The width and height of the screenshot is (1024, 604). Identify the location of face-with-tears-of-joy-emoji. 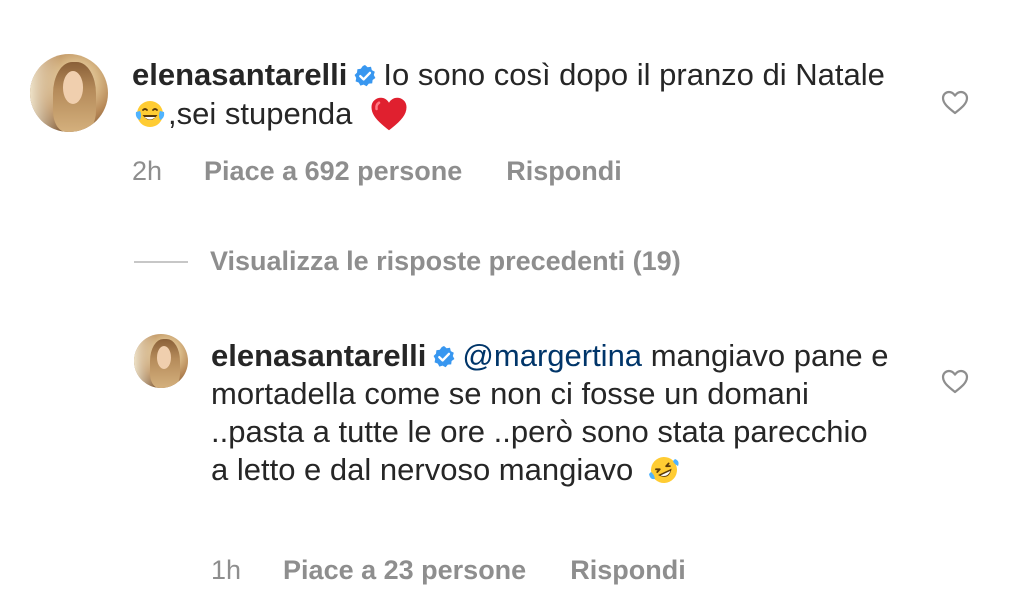
(150, 114).